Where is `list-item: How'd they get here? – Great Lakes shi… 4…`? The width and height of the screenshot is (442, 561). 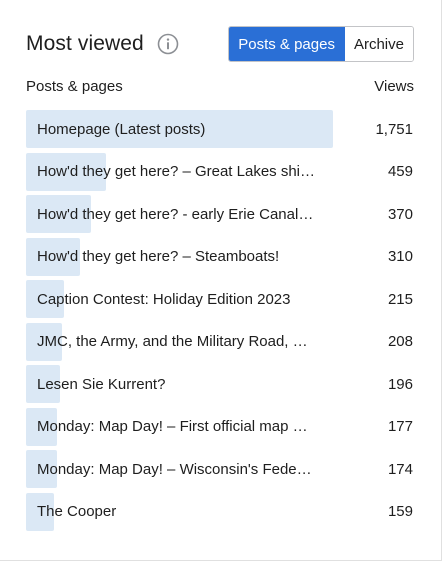 list-item: How'd they get here? – Great Lakes shi… 4… is located at coordinates (220, 171).